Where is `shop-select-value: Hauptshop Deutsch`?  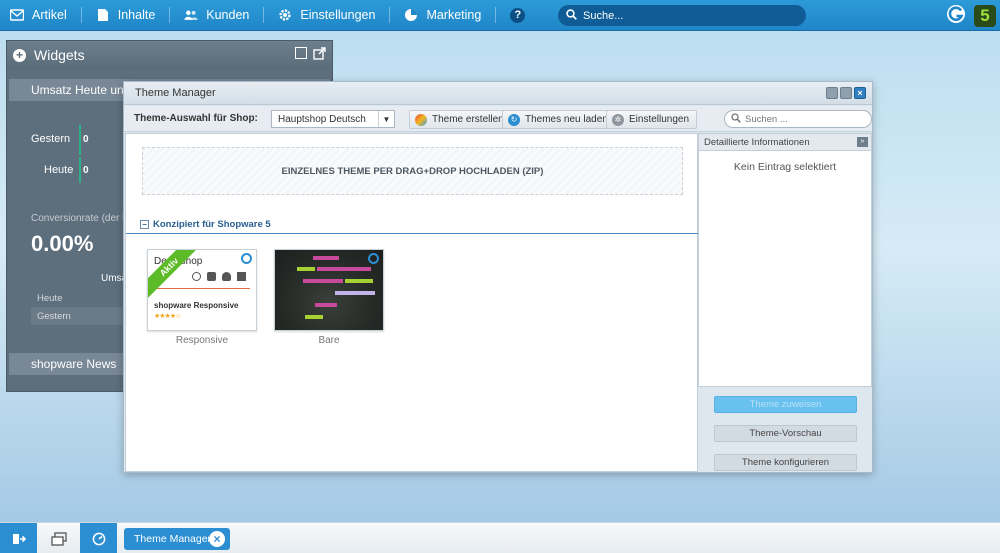
shop-select-value: Hauptshop Deutsch is located at coordinates (322, 119).